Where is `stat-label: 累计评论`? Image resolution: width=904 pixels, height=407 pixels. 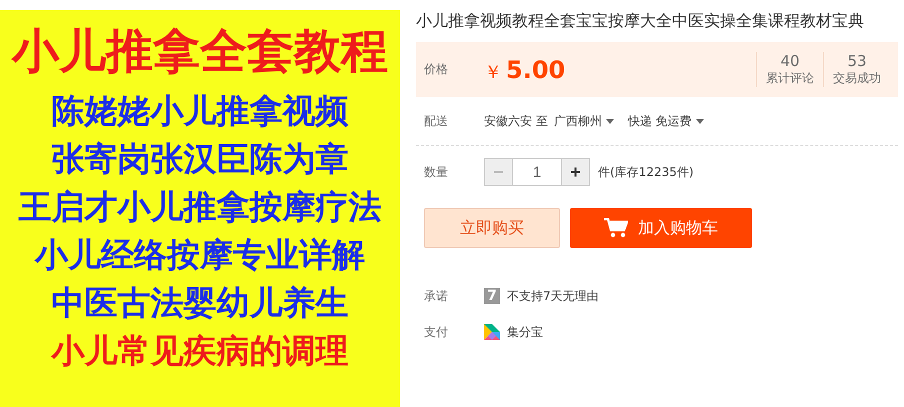 stat-label: 累计评论 is located at coordinates (790, 78).